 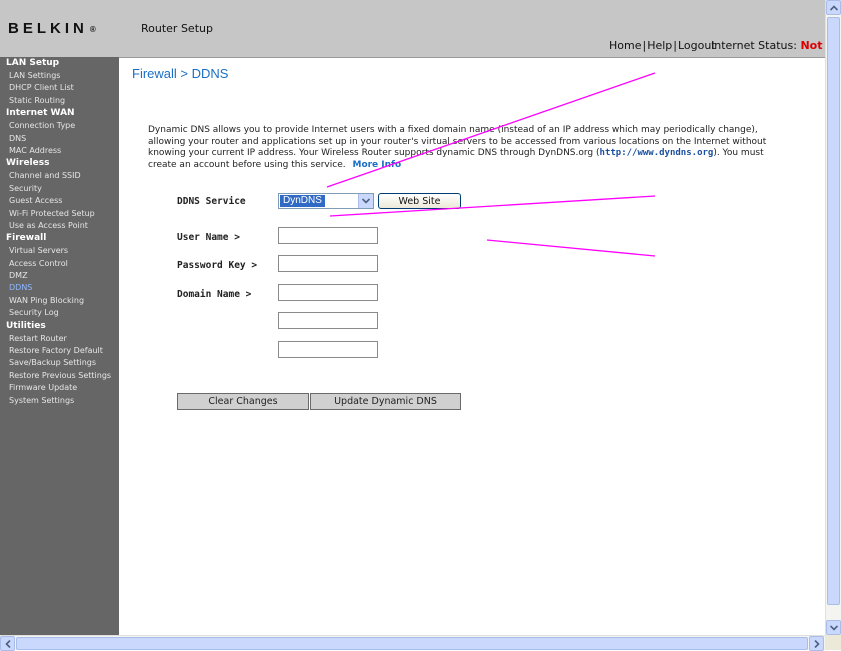 What do you see at coordinates (571, 248) in the screenshot?
I see `annotation-line` at bounding box center [571, 248].